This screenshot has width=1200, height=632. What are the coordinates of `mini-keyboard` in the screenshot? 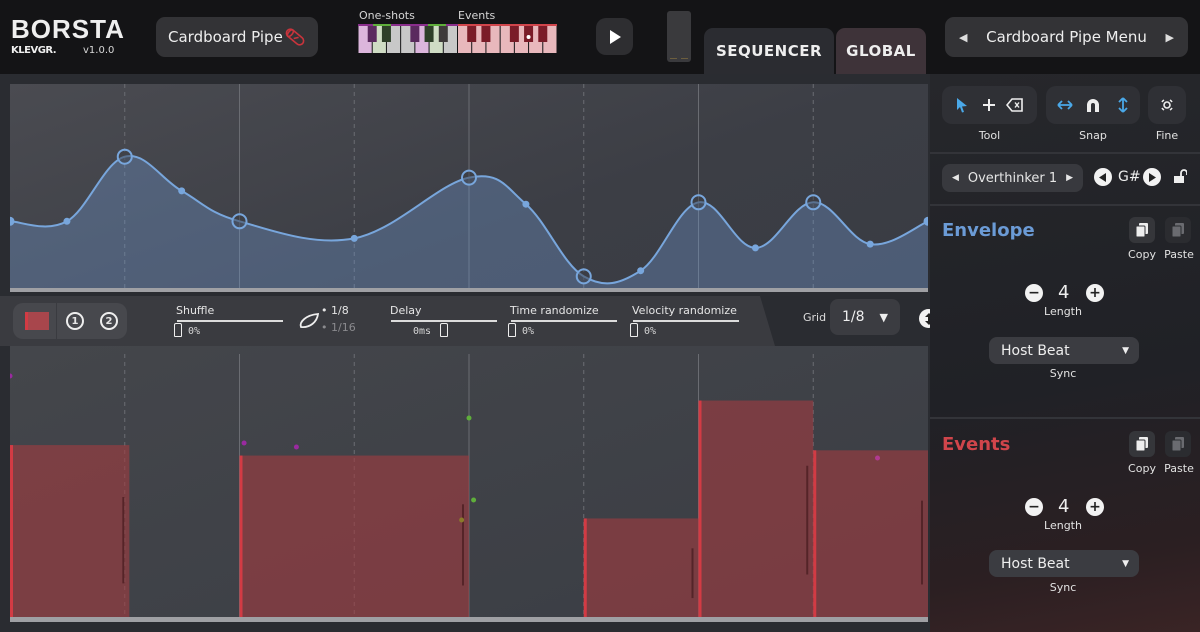 It's located at (457, 38).